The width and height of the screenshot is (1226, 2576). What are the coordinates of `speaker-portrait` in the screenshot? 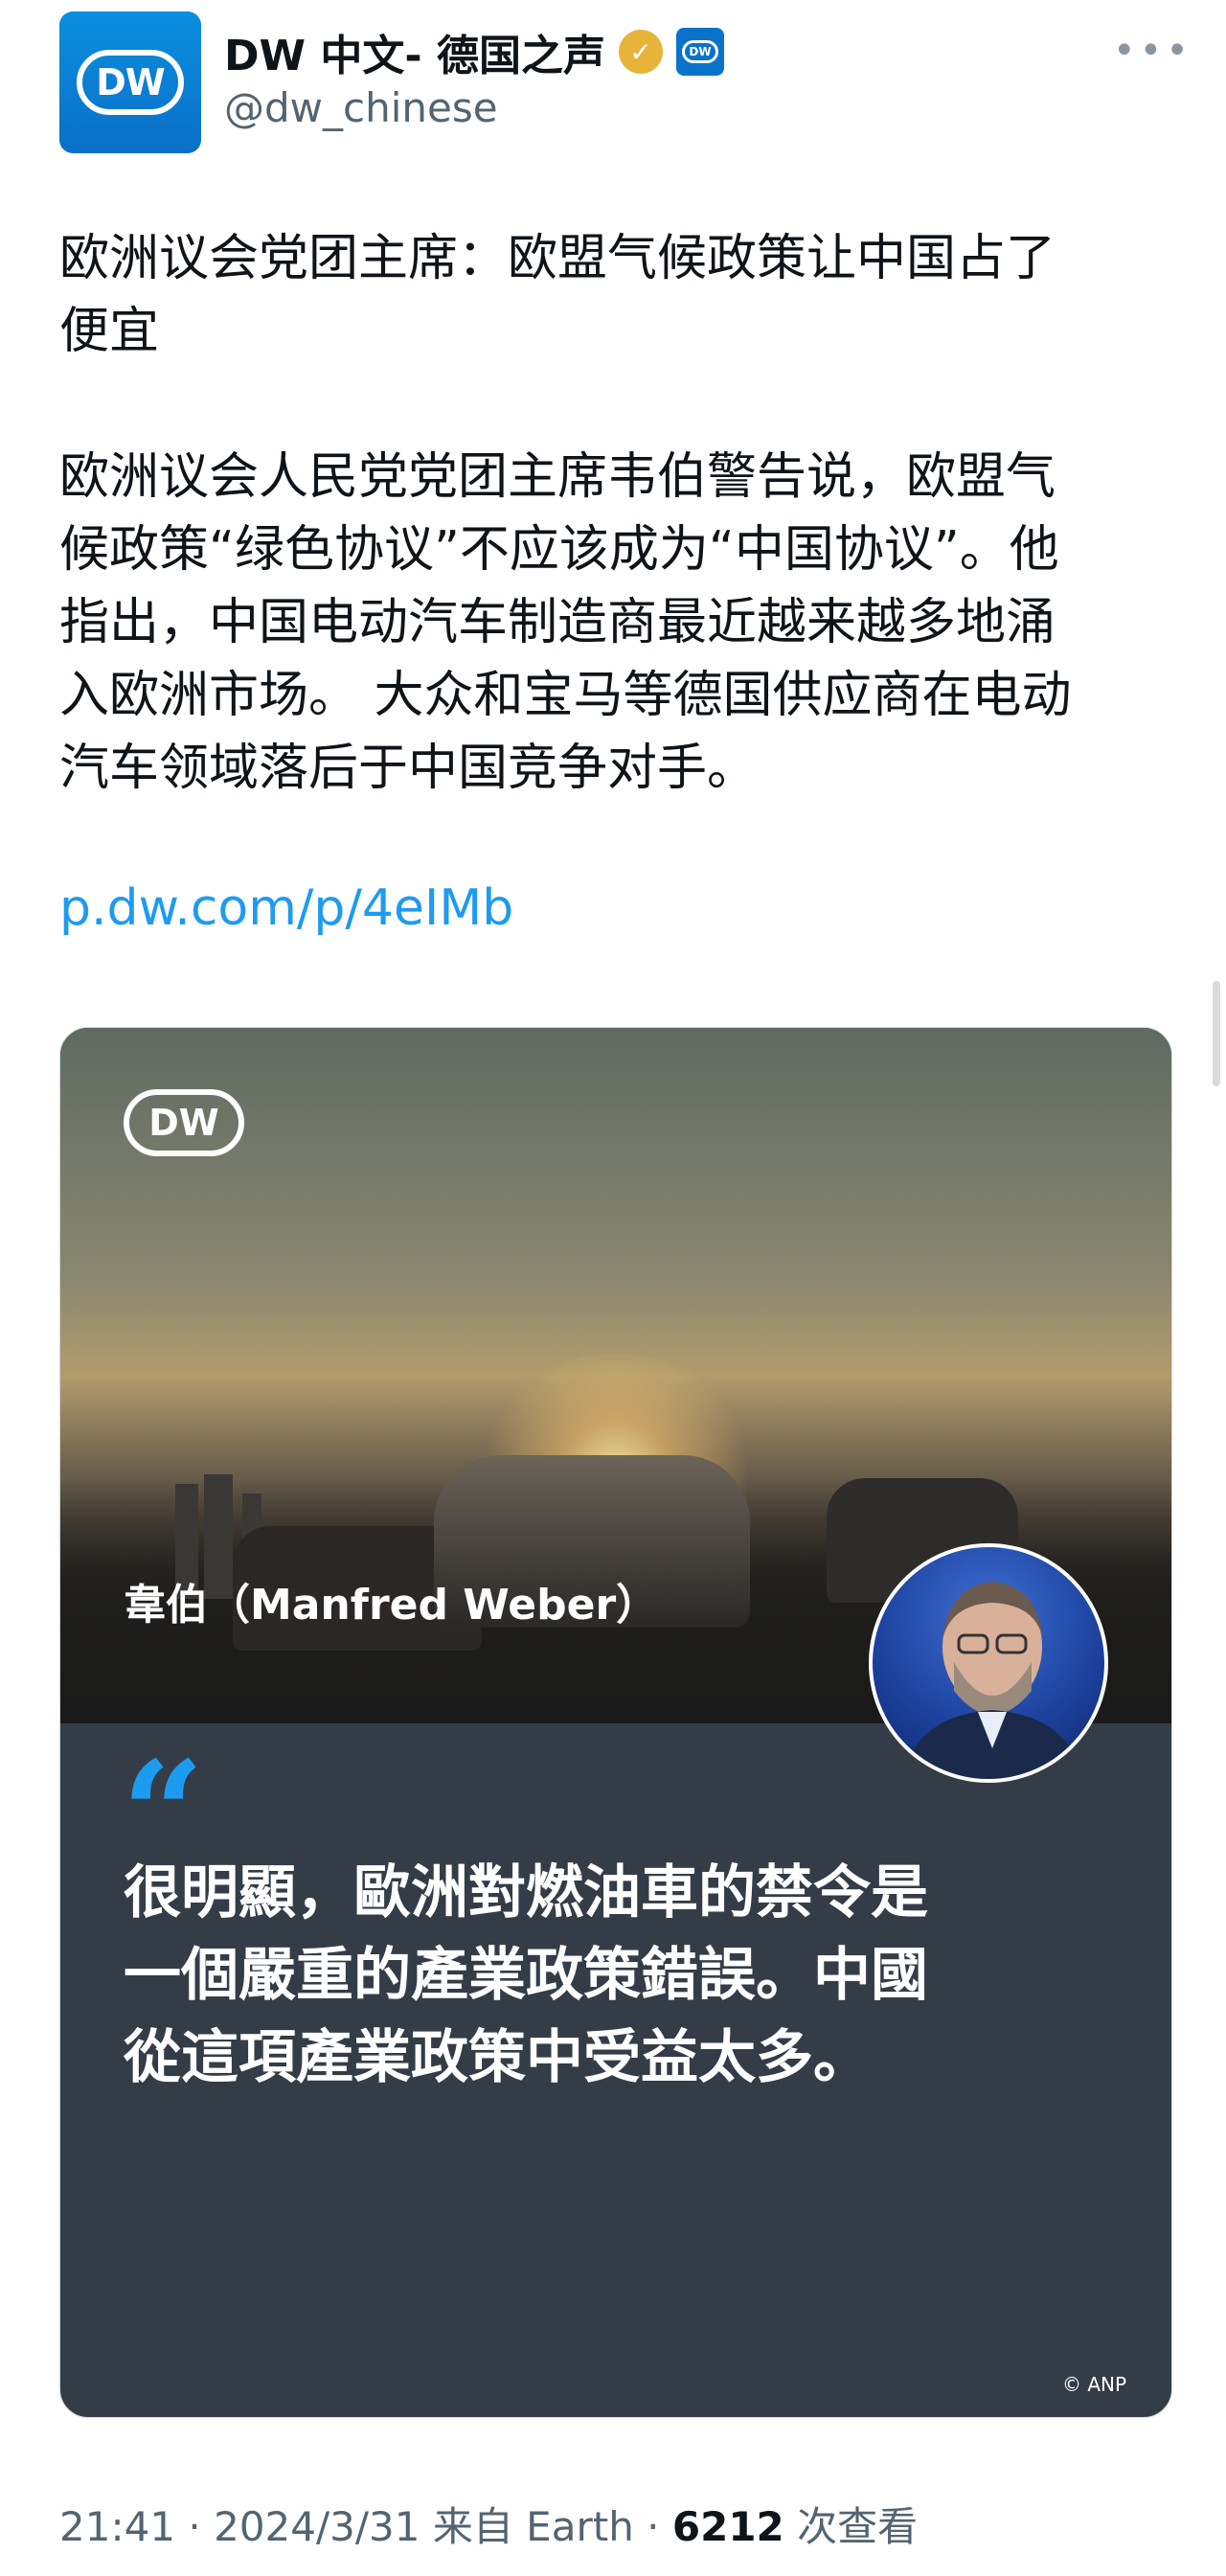 It's located at (988, 1663).